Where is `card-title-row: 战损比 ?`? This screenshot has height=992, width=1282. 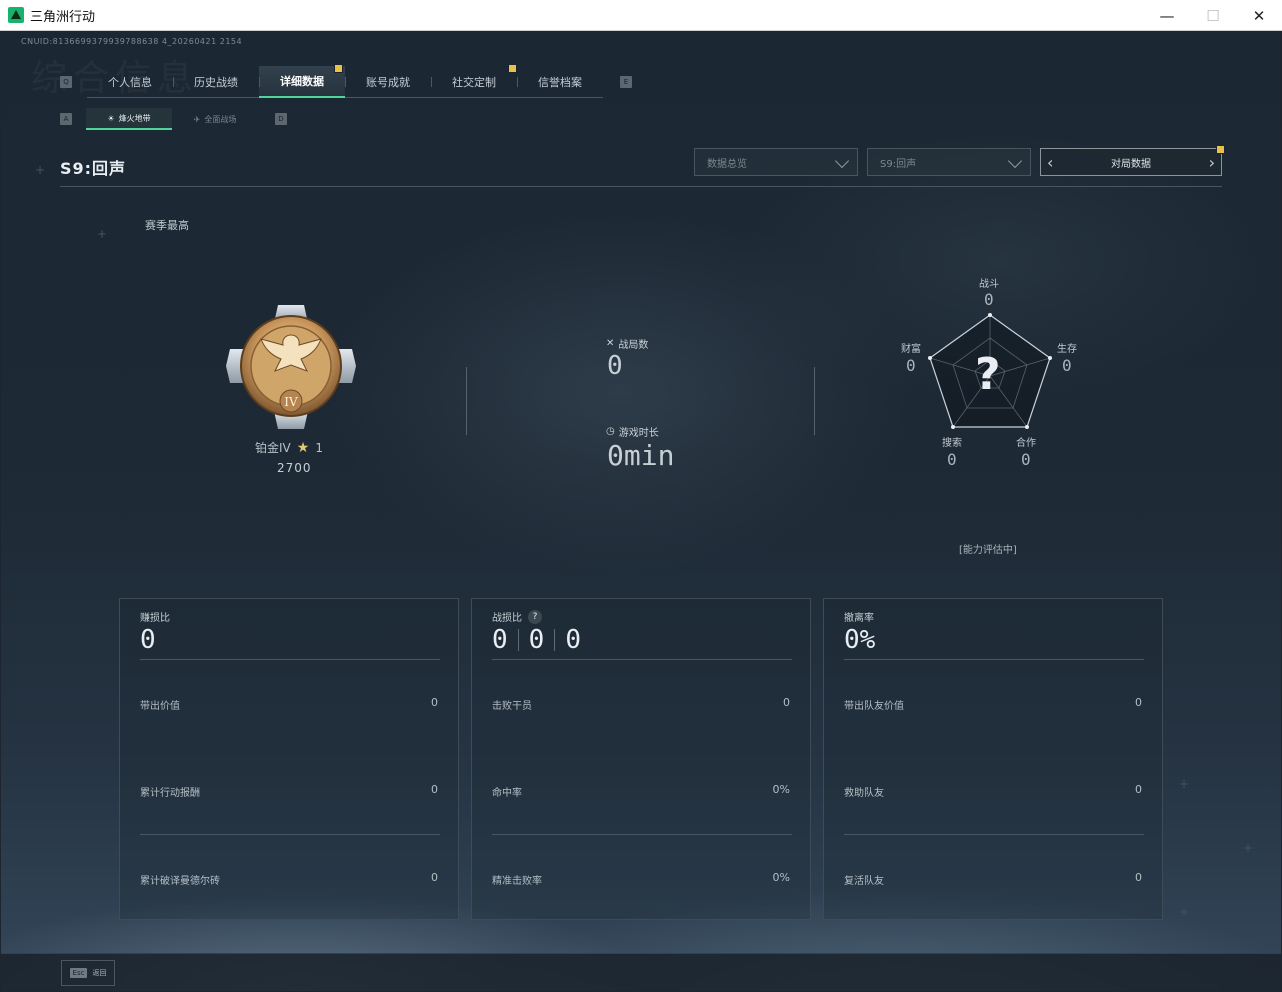 card-title-row: 战损比 ? is located at coordinates (517, 616).